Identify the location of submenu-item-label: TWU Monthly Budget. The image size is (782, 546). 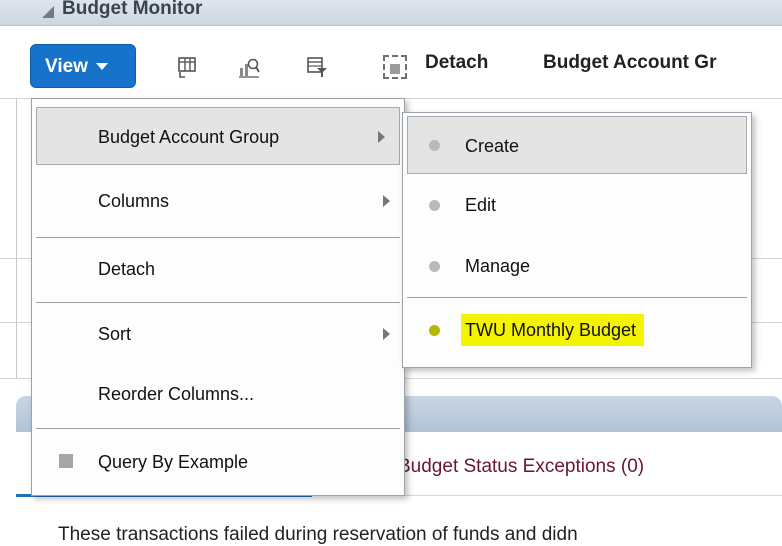
(553, 330).